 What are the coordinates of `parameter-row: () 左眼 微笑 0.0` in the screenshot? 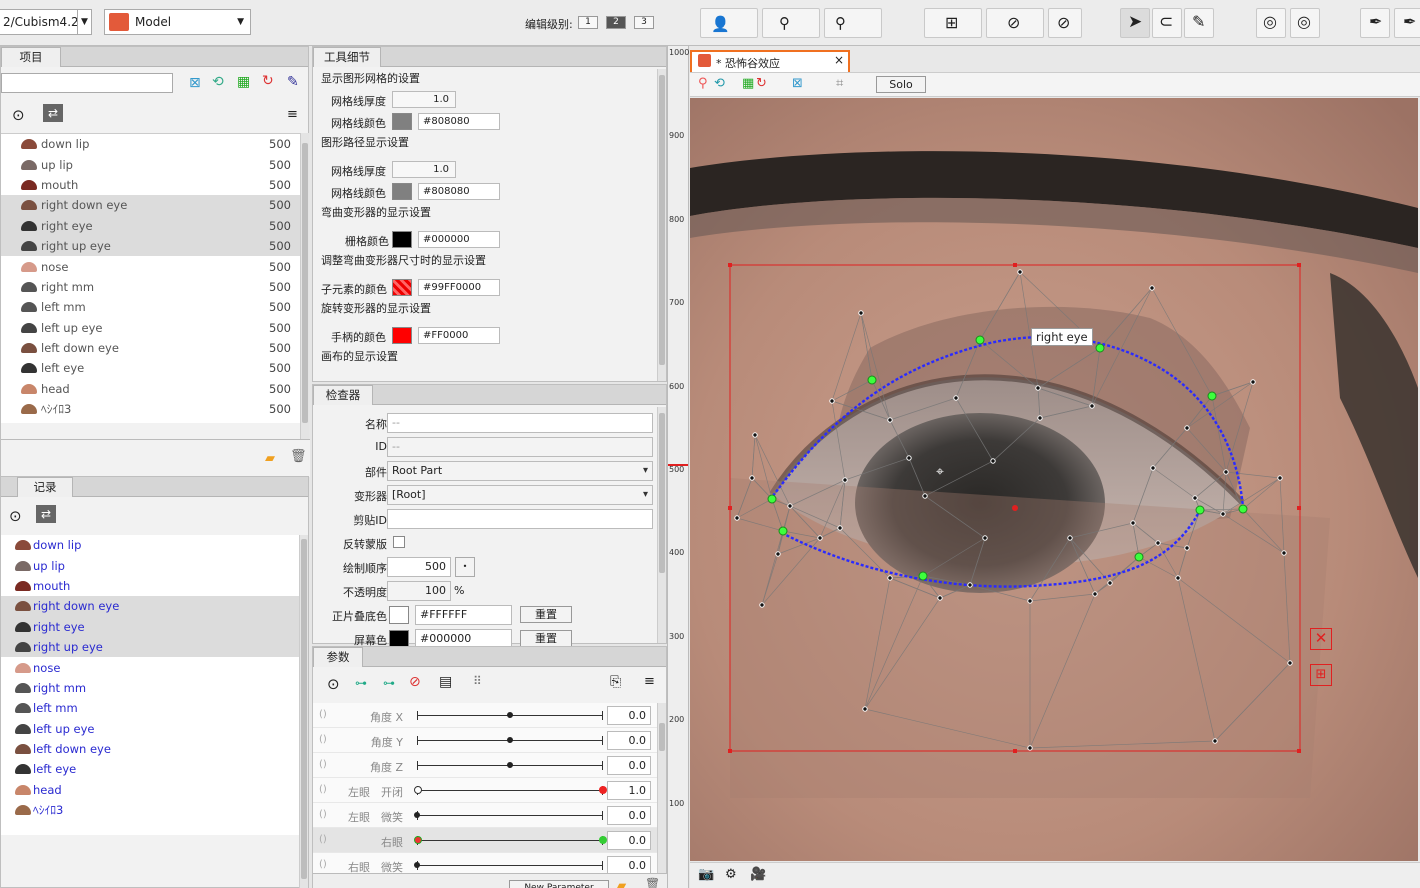 It's located at (485, 815).